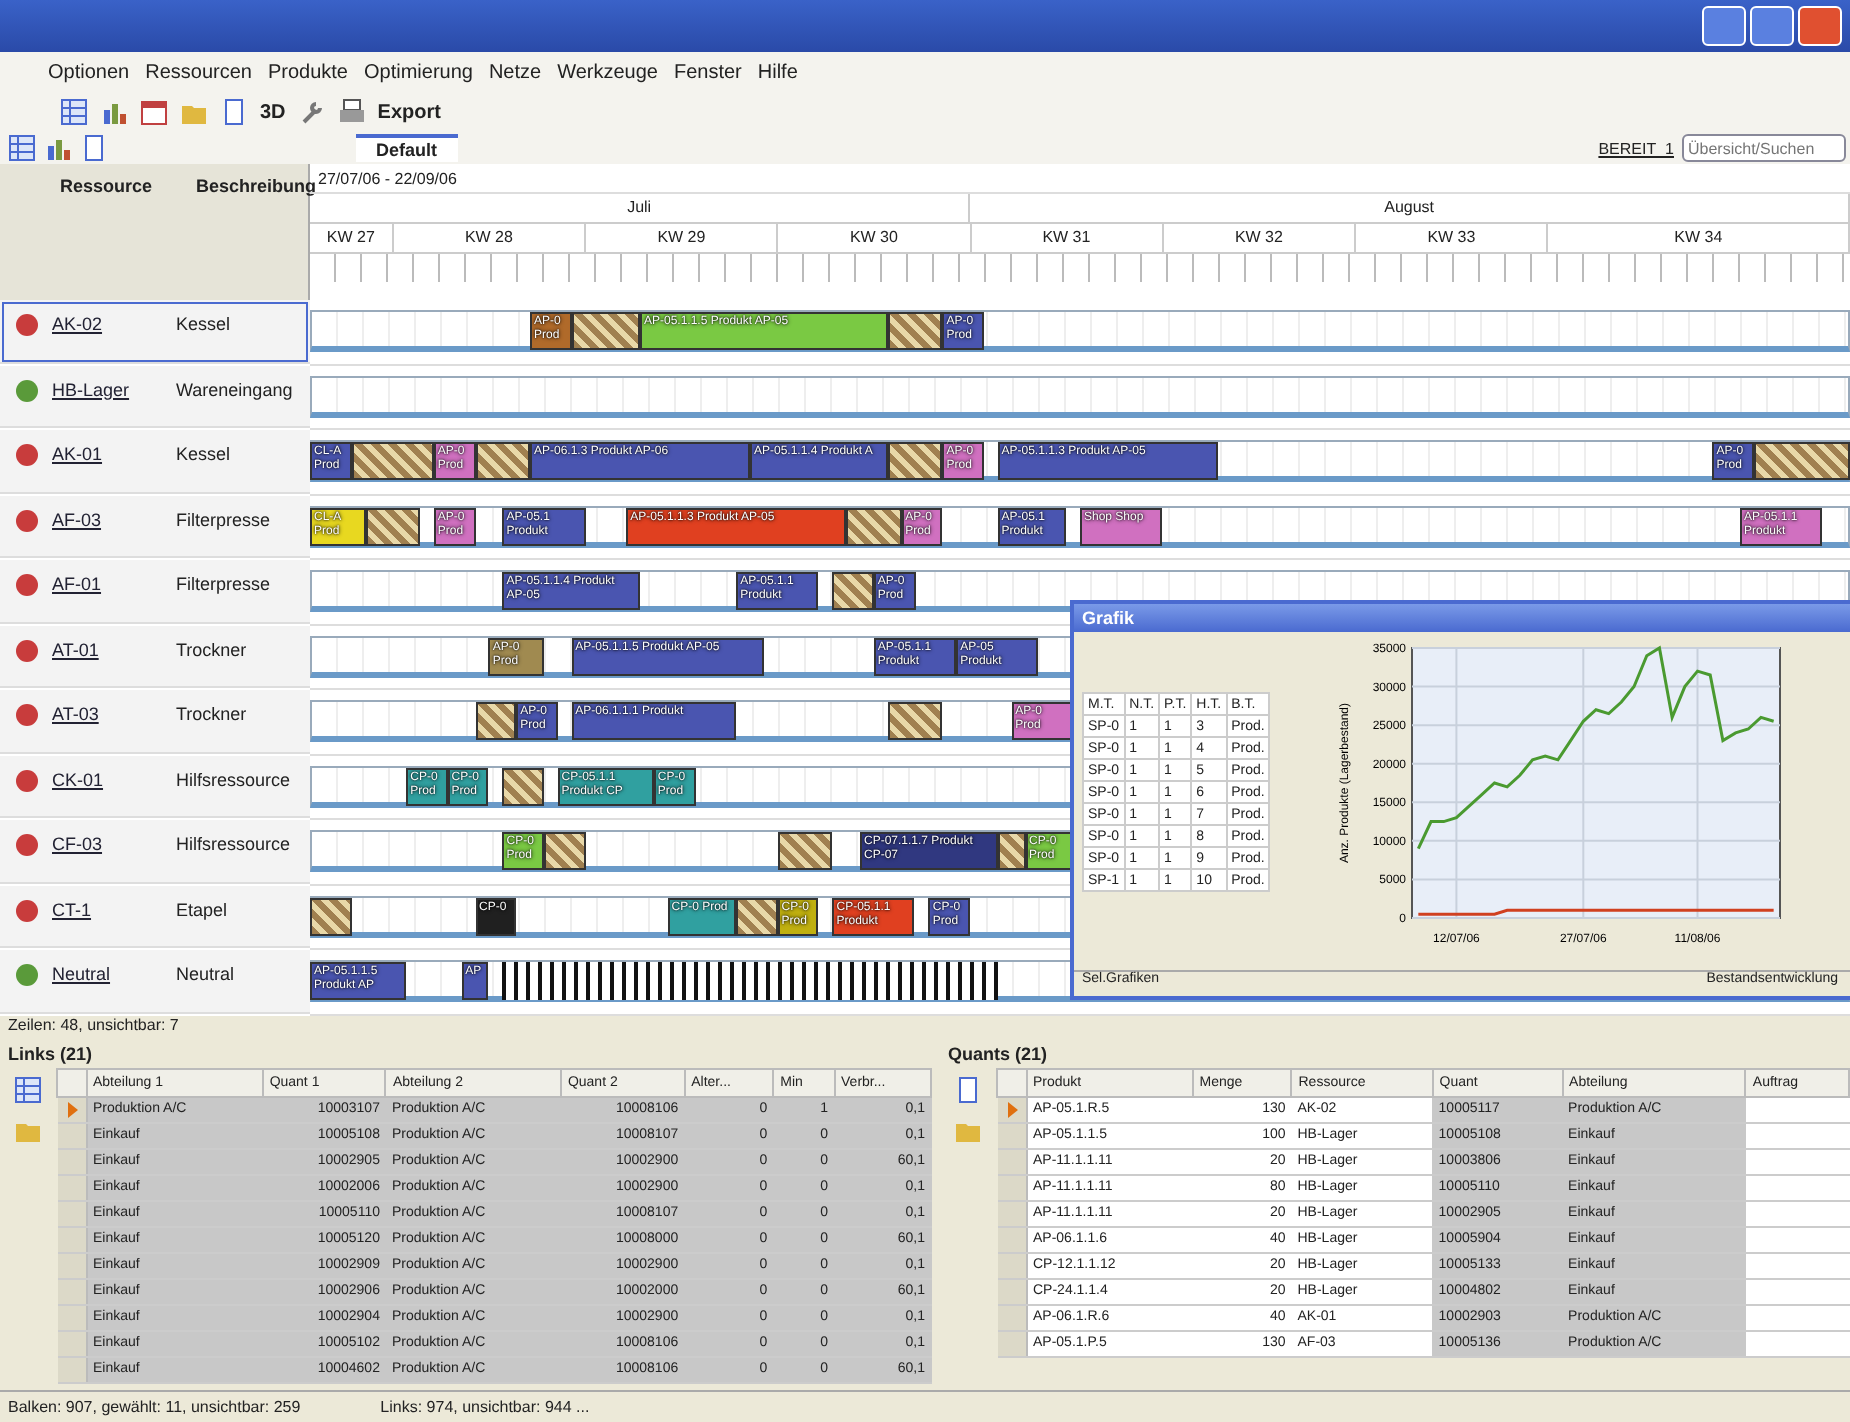 The height and width of the screenshot is (1422, 1850). What do you see at coordinates (114, 324) in the screenshot?
I see `resource-link: AK-02` at bounding box center [114, 324].